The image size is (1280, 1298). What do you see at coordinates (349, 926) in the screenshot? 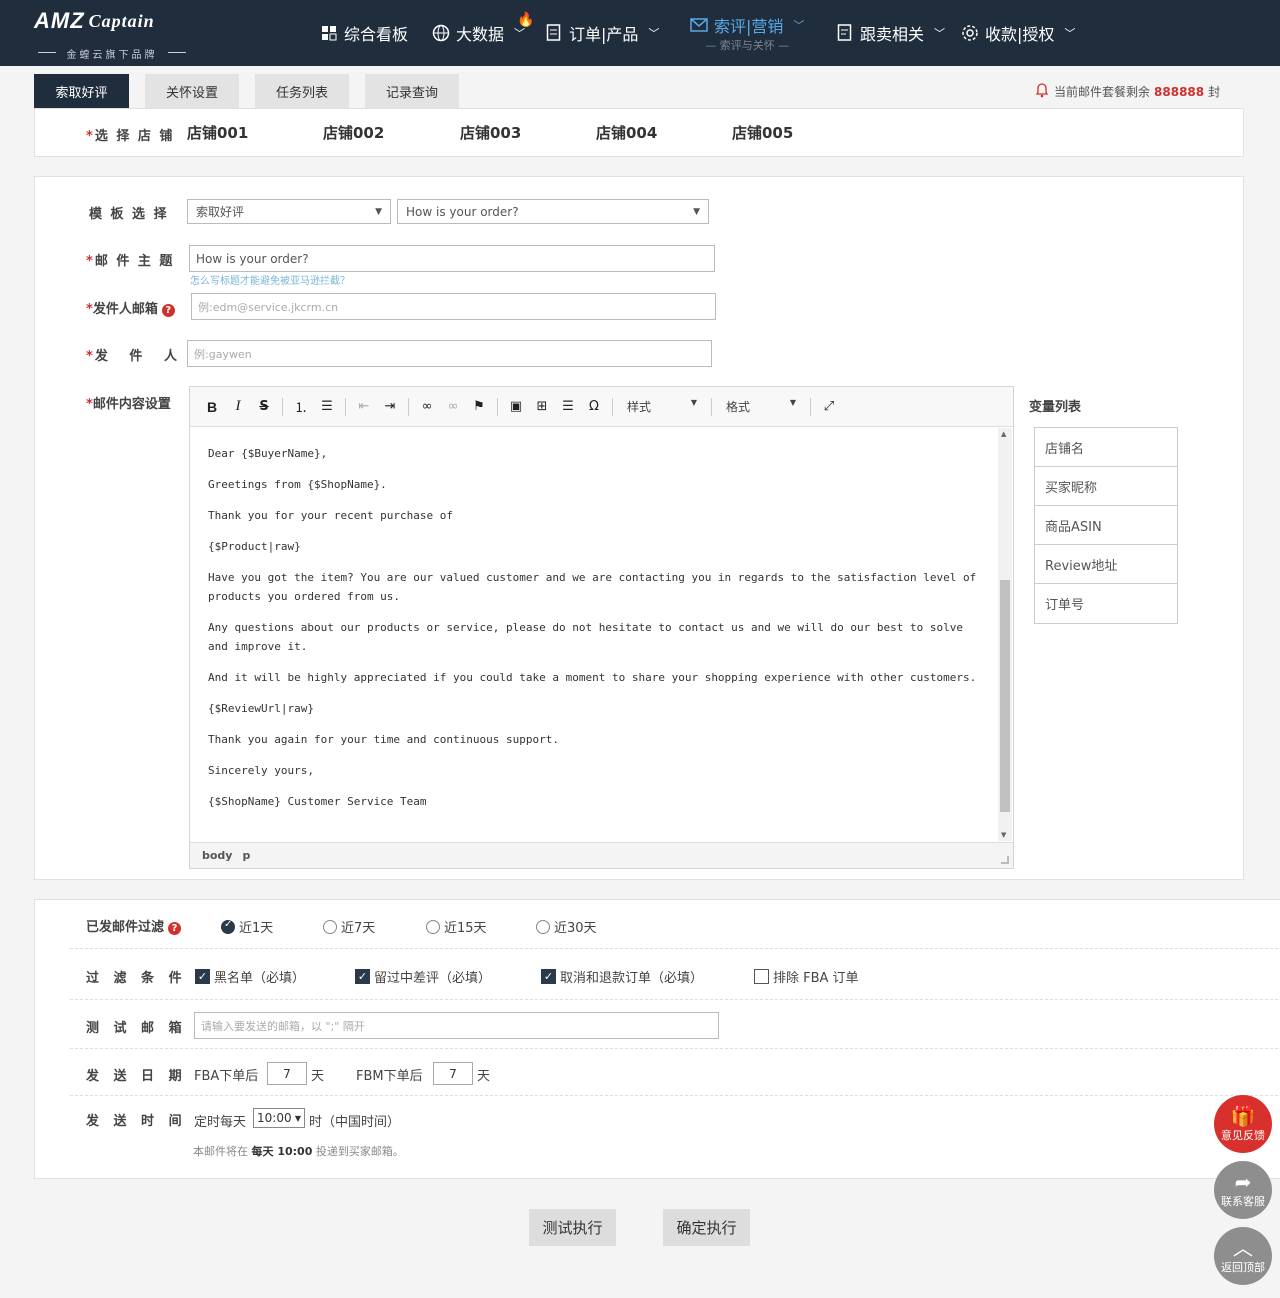
I see `radio-7-days: 近7天` at bounding box center [349, 926].